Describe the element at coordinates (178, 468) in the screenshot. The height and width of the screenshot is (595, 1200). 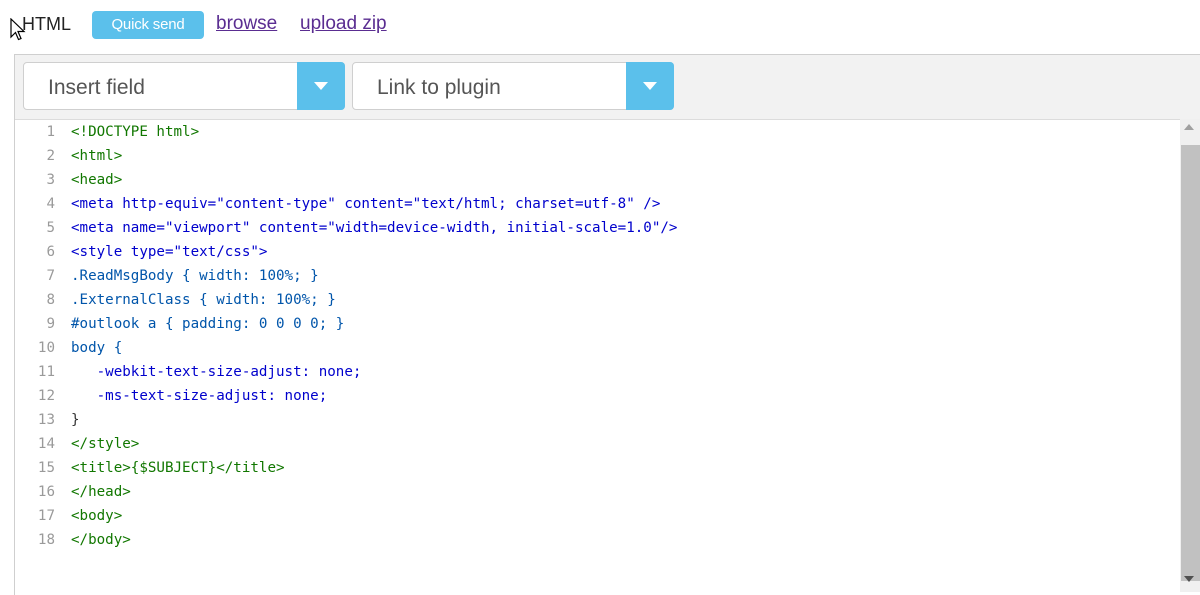
I see `code-text: <title>{$SUBJECT}</title>` at that location.